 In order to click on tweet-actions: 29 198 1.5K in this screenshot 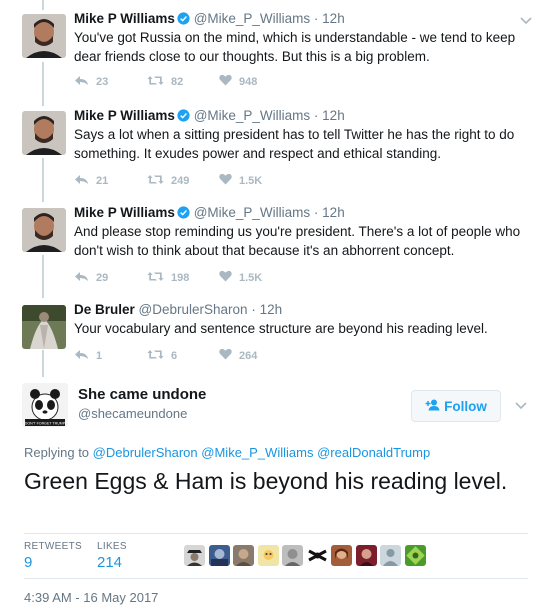, I will do `click(168, 277)`.